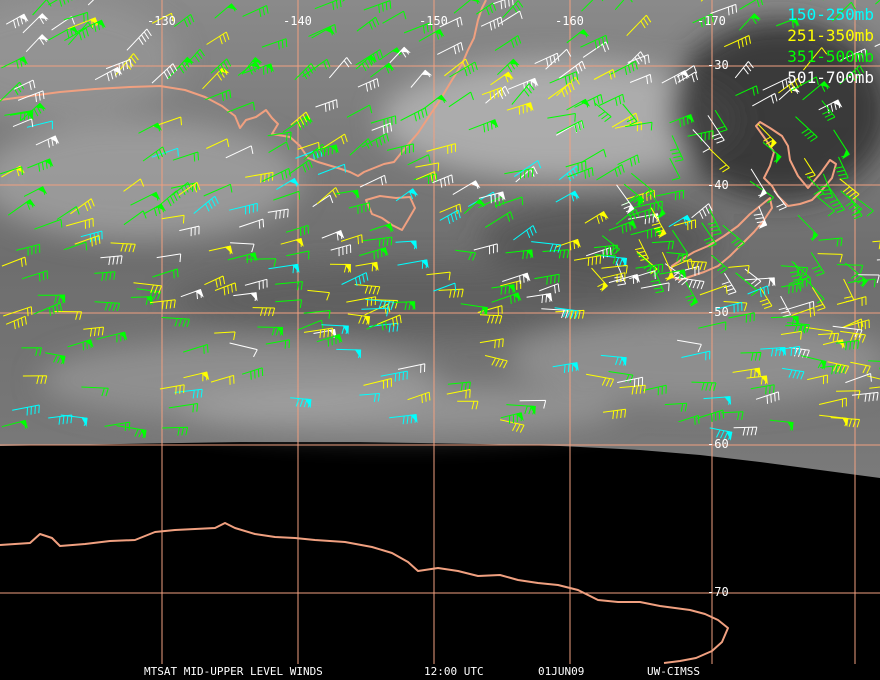  Describe the element at coordinates (718, 65) in the screenshot. I see `latitude-label: -30` at that location.